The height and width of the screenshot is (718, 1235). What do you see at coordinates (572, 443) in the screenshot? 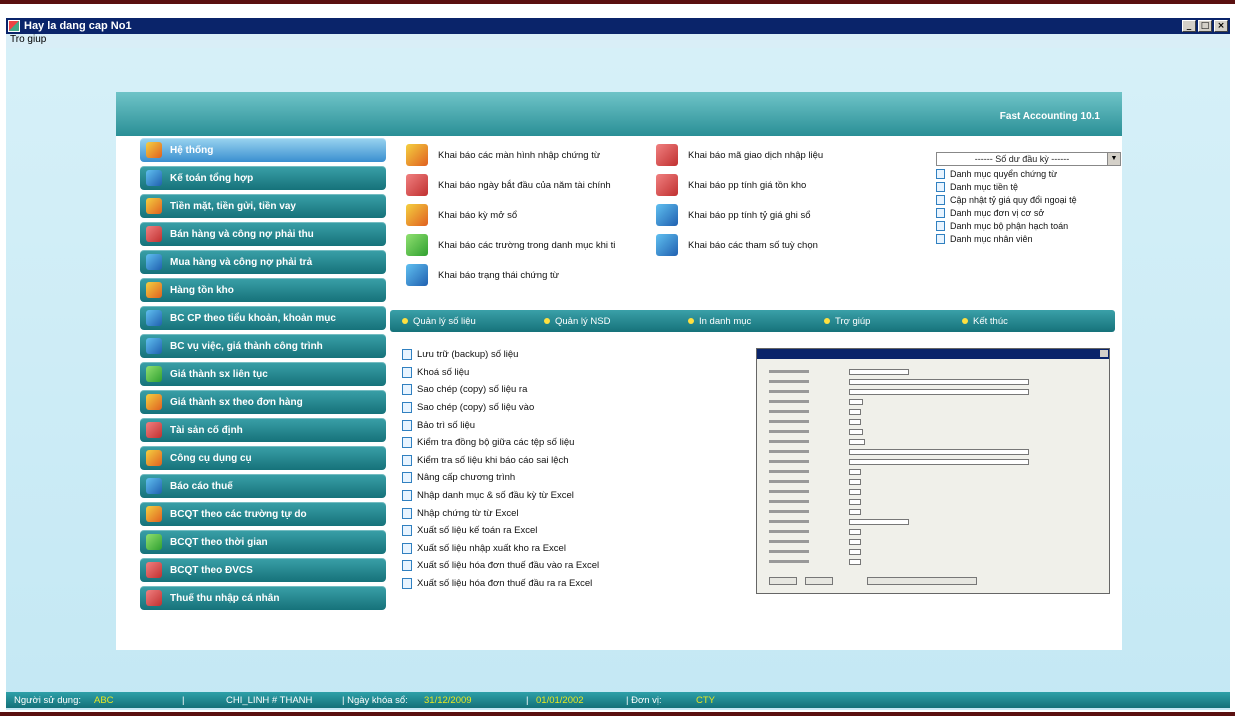
I see `list-item: Kiểm tra đồng bộ giữa các tệp số liệu` at bounding box center [572, 443].